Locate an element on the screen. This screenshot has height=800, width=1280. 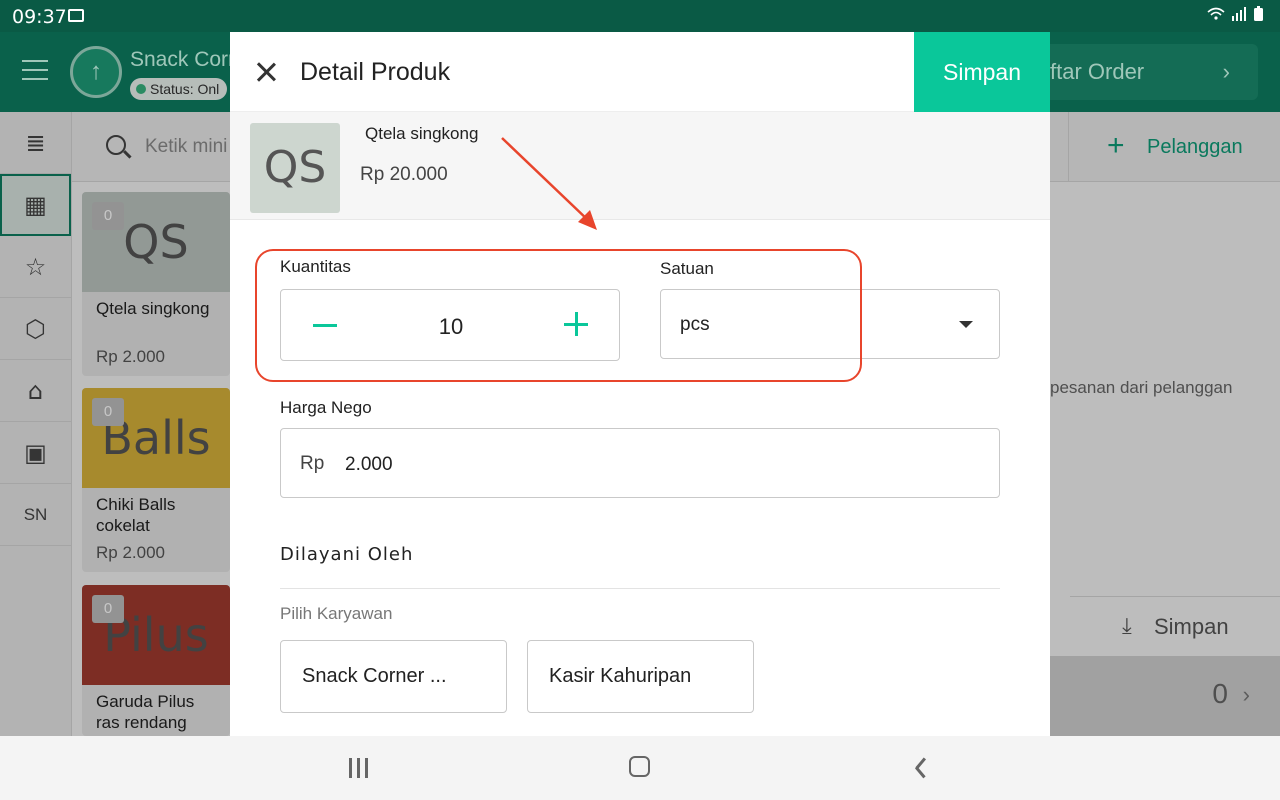
home-icon is located at coordinates (639, 766).